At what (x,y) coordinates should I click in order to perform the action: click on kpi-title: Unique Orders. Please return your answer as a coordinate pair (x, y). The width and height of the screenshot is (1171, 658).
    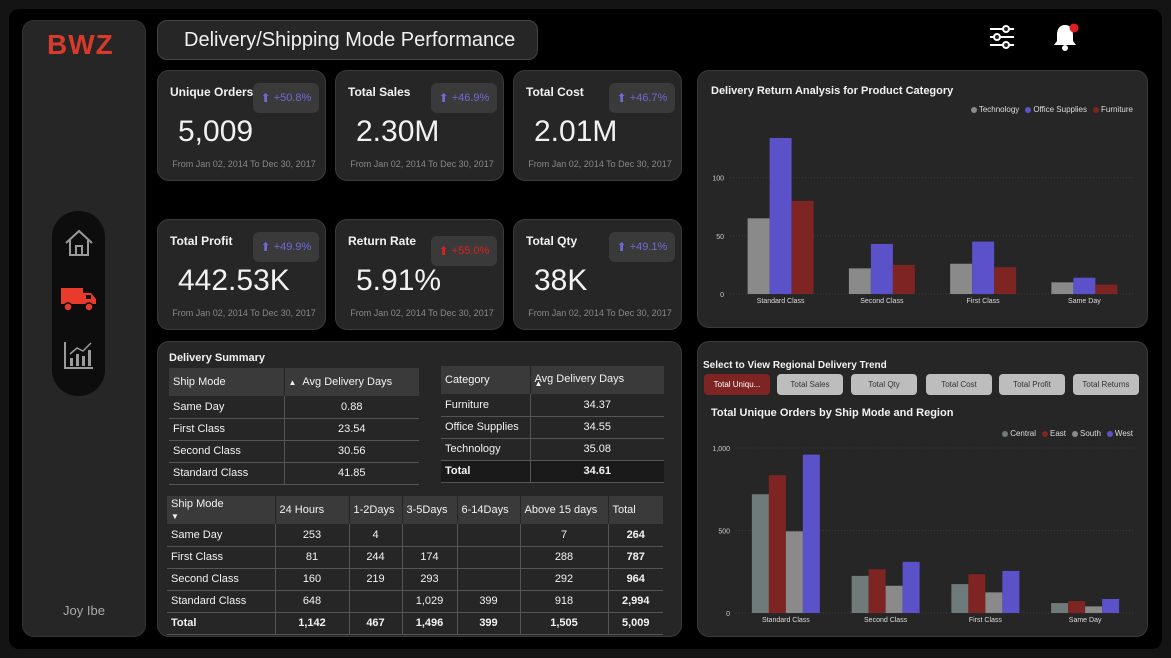
    Looking at the image, I should click on (212, 92).